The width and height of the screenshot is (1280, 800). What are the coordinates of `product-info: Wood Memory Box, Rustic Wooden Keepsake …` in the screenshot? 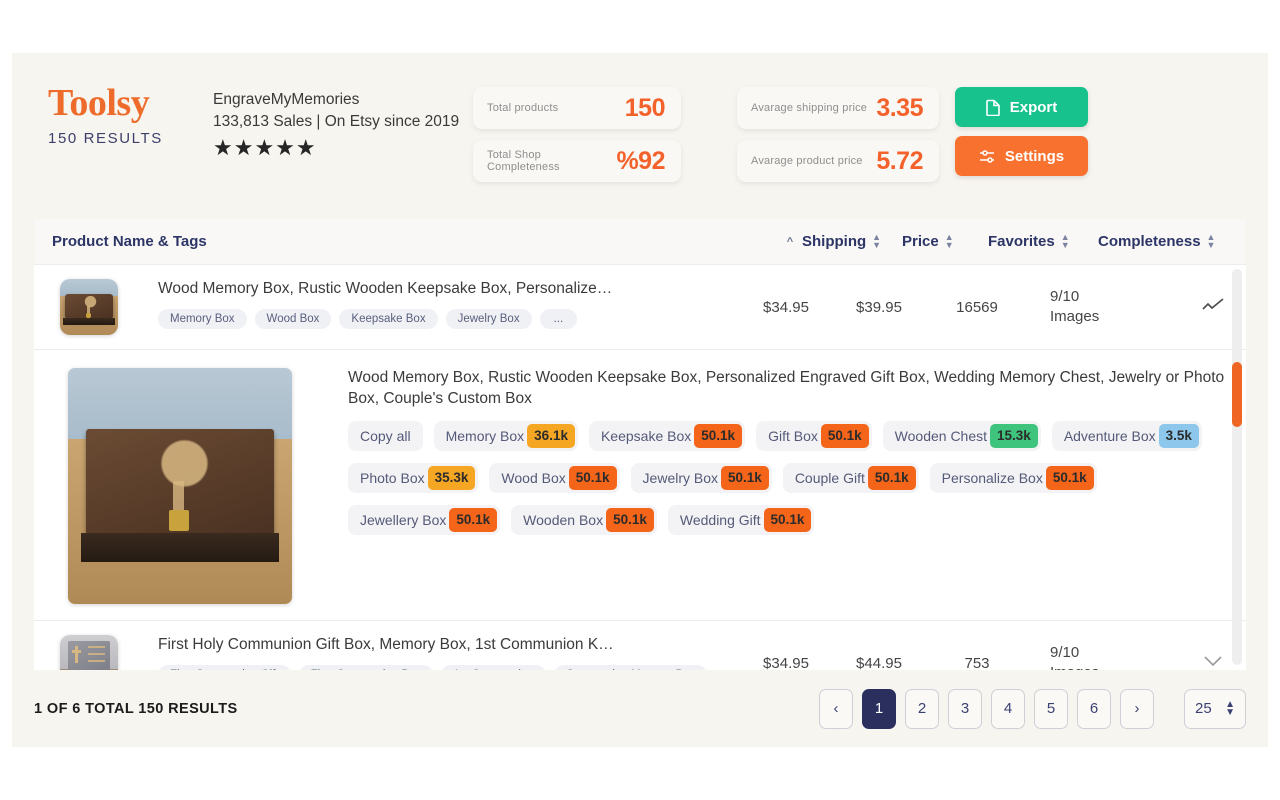 It's located at (427, 307).